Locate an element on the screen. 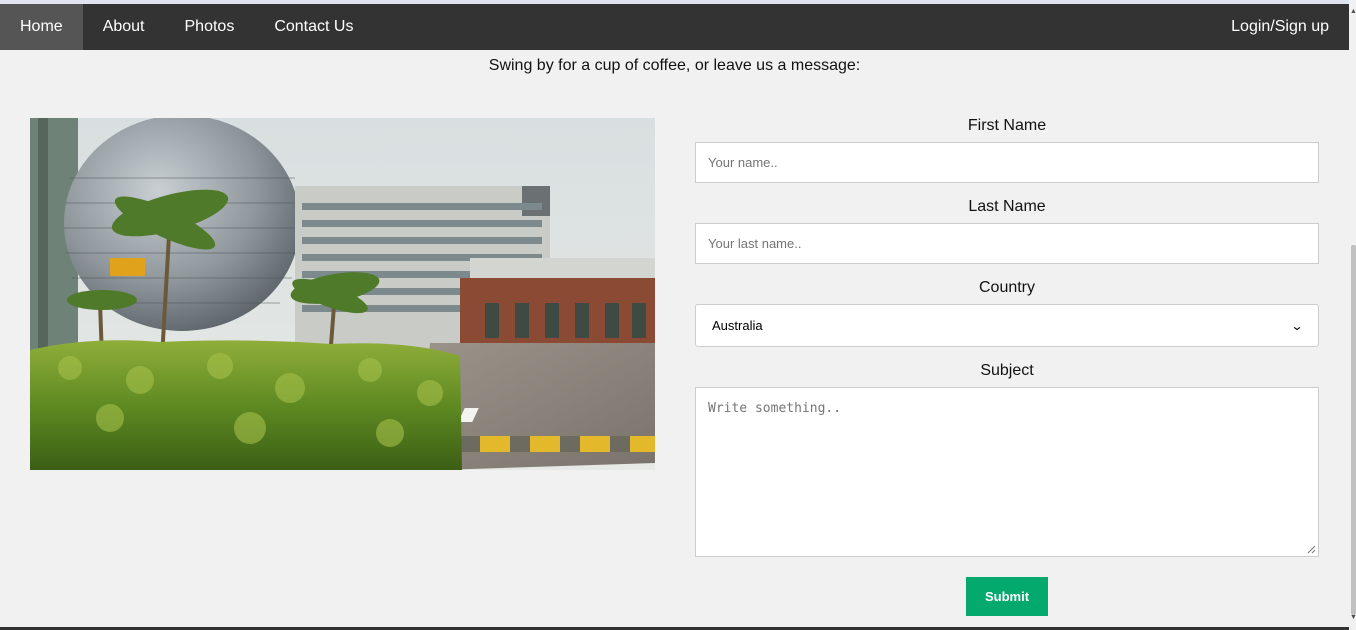 This screenshot has width=1356, height=630. submit-button: Submit is located at coordinates (1007, 596).